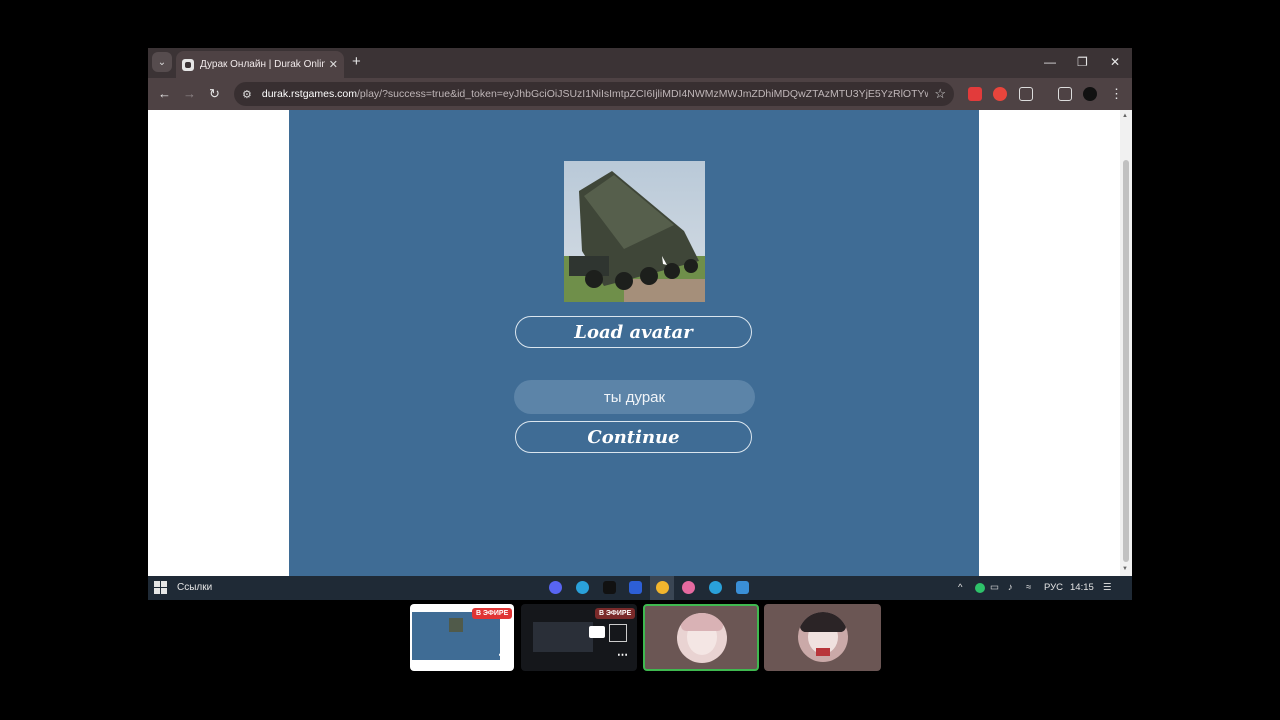  I want to click on browser-menu-icon: ⋮, so click(1116, 94).